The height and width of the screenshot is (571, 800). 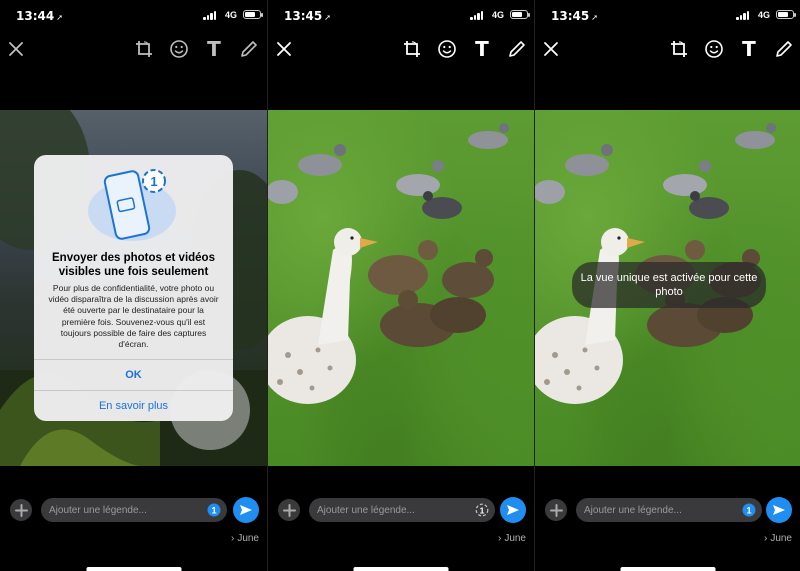 What do you see at coordinates (39, 16) in the screenshot?
I see `status-time: 13:44 ➚` at bounding box center [39, 16].